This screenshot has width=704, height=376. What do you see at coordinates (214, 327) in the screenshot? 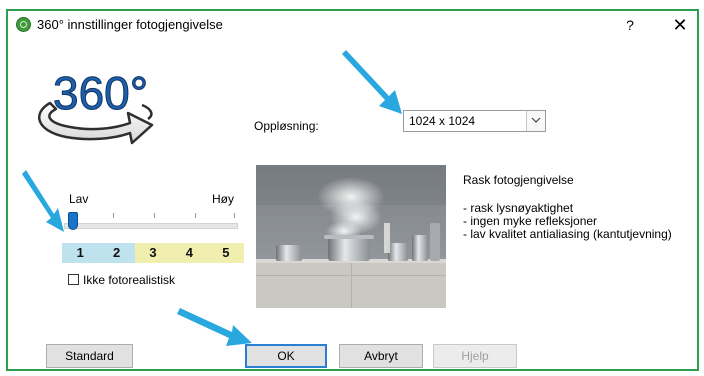
I see `ok-button-arrow-icon` at bounding box center [214, 327].